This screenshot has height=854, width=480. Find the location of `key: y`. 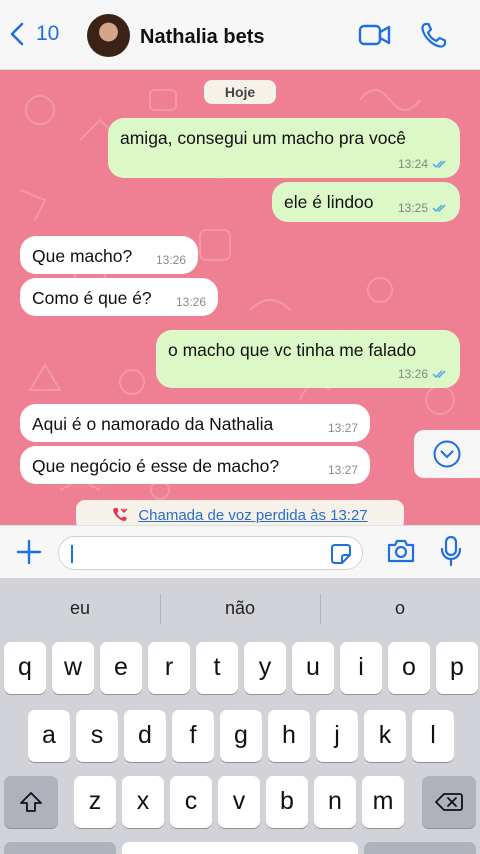

key: y is located at coordinates (265, 668).